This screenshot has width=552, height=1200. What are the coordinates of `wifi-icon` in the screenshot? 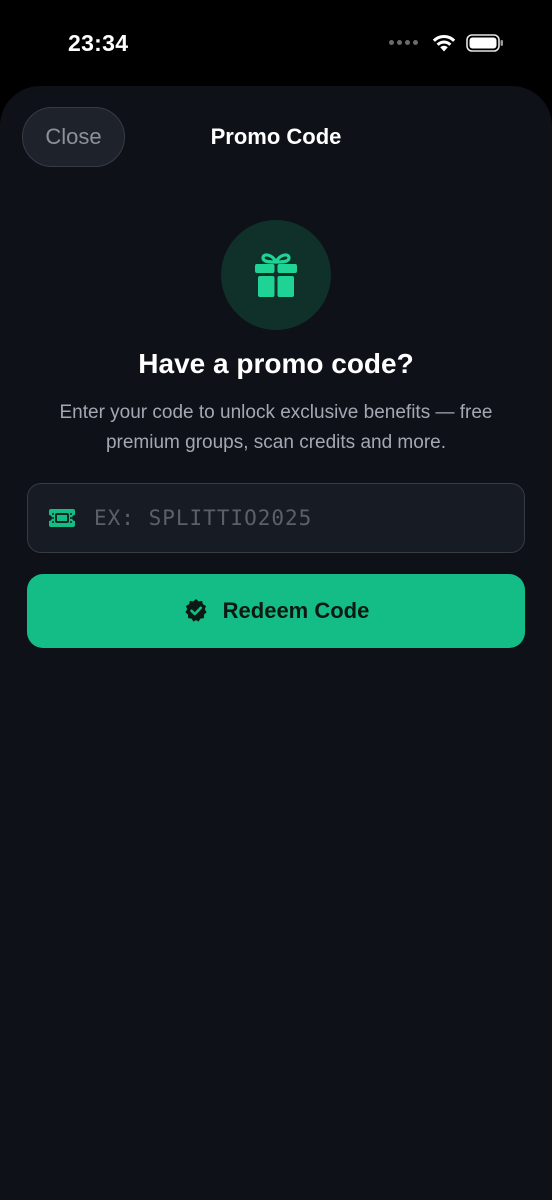 It's located at (444, 43).